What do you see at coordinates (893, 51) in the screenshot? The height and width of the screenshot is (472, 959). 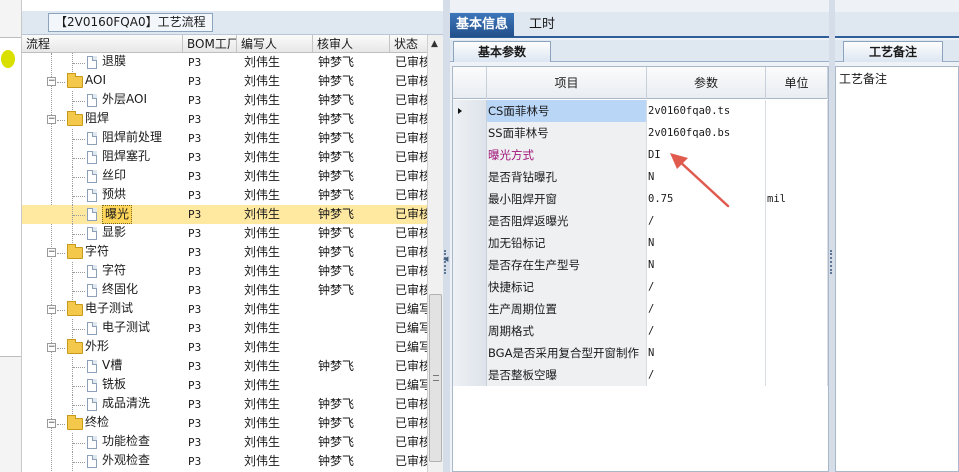 I see `tab-process-notes: 工艺备注` at bounding box center [893, 51].